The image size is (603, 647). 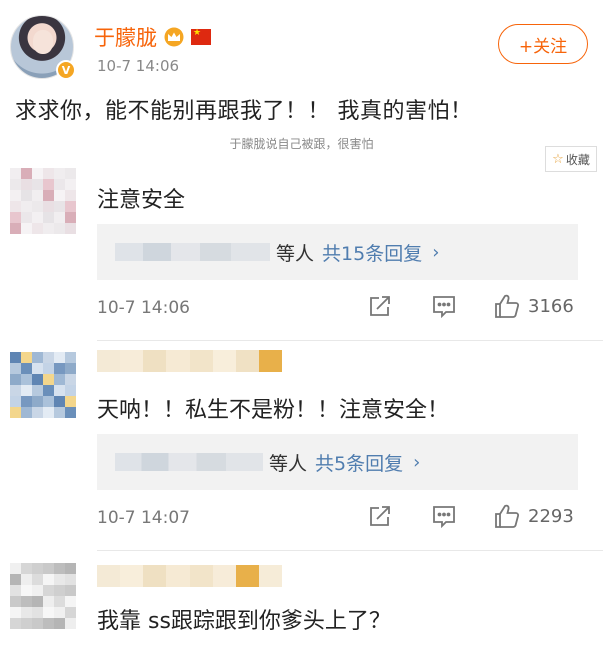 I want to click on comment-time: 10-7 14:06, so click(x=143, y=308).